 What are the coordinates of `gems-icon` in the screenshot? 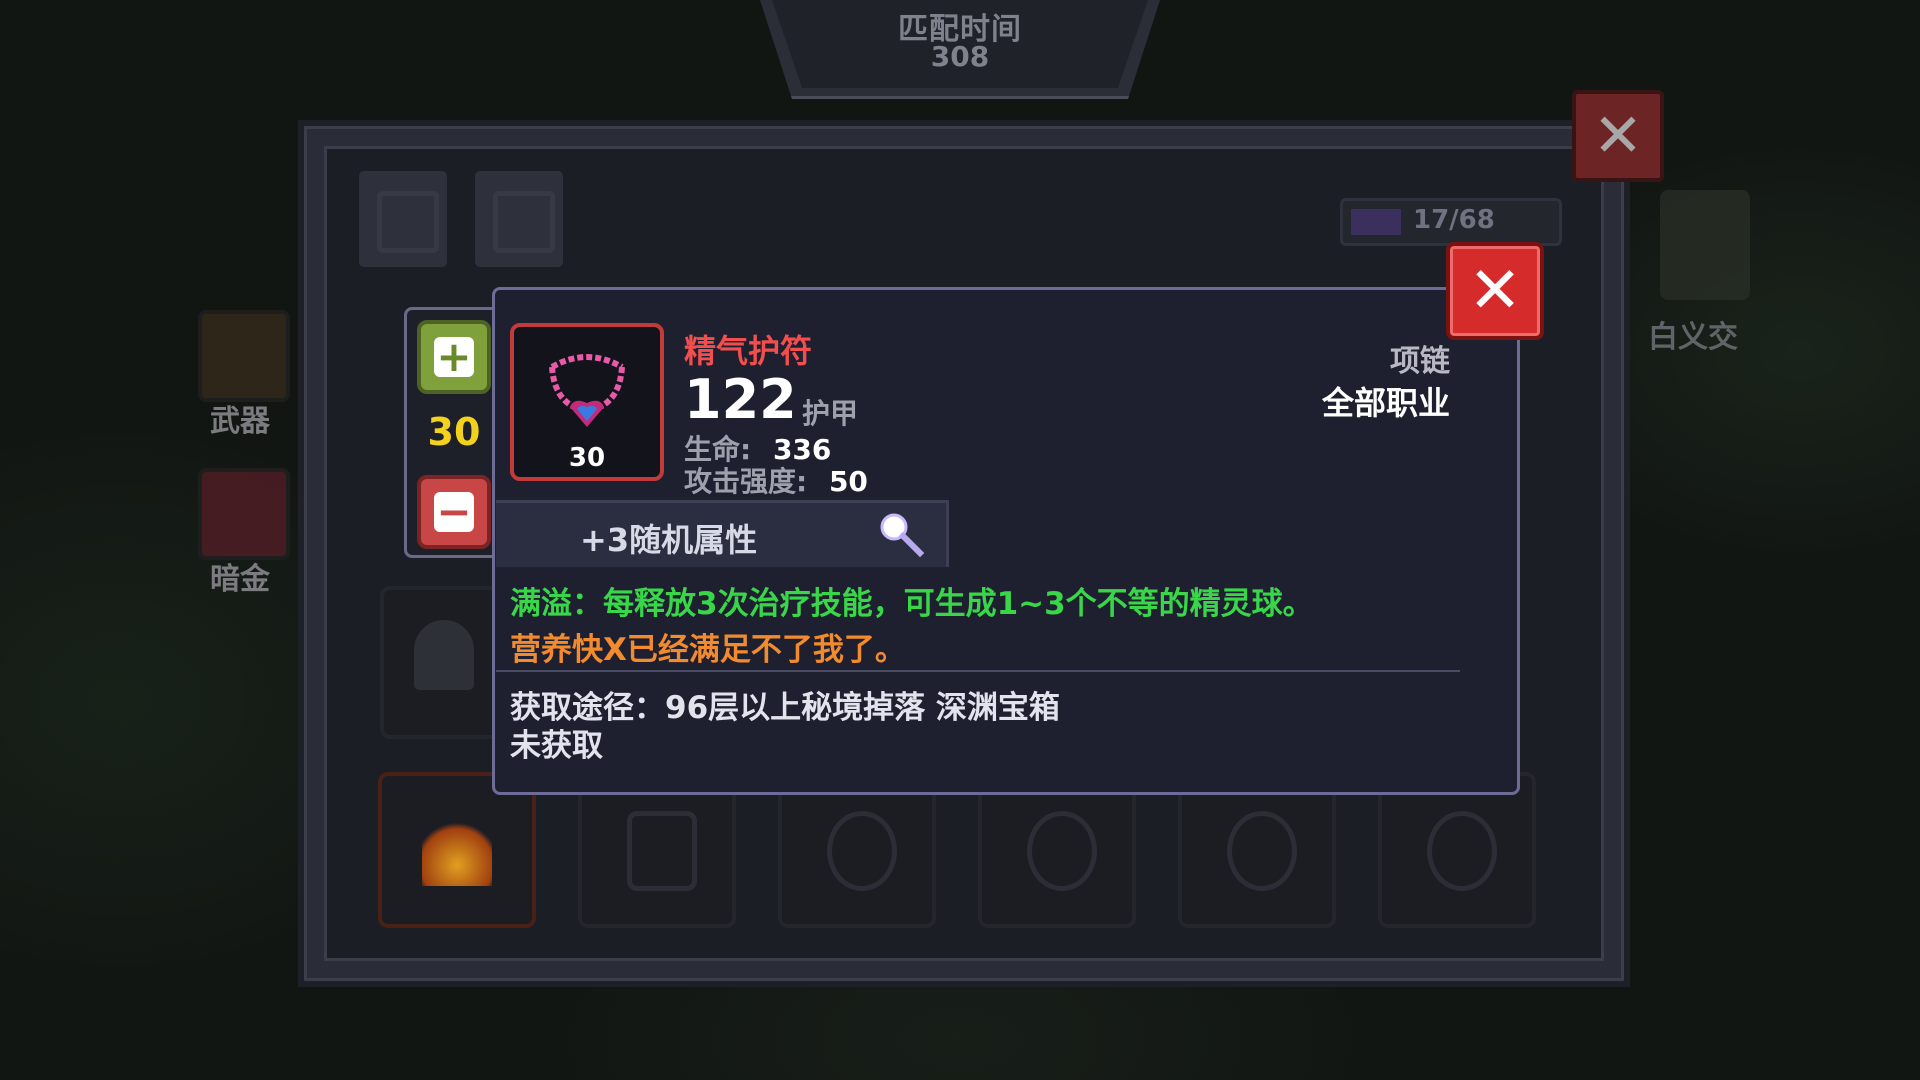 It's located at (408, 222).